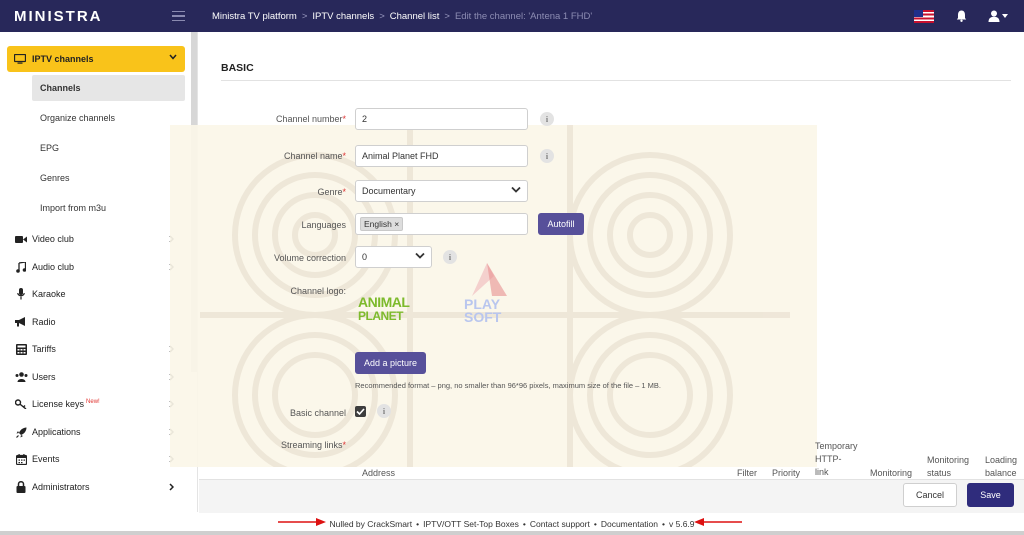 The width and height of the screenshot is (1024, 535). Describe the element at coordinates (271, 445) in the screenshot. I see `streaming-links-label: Streaming links*` at that location.